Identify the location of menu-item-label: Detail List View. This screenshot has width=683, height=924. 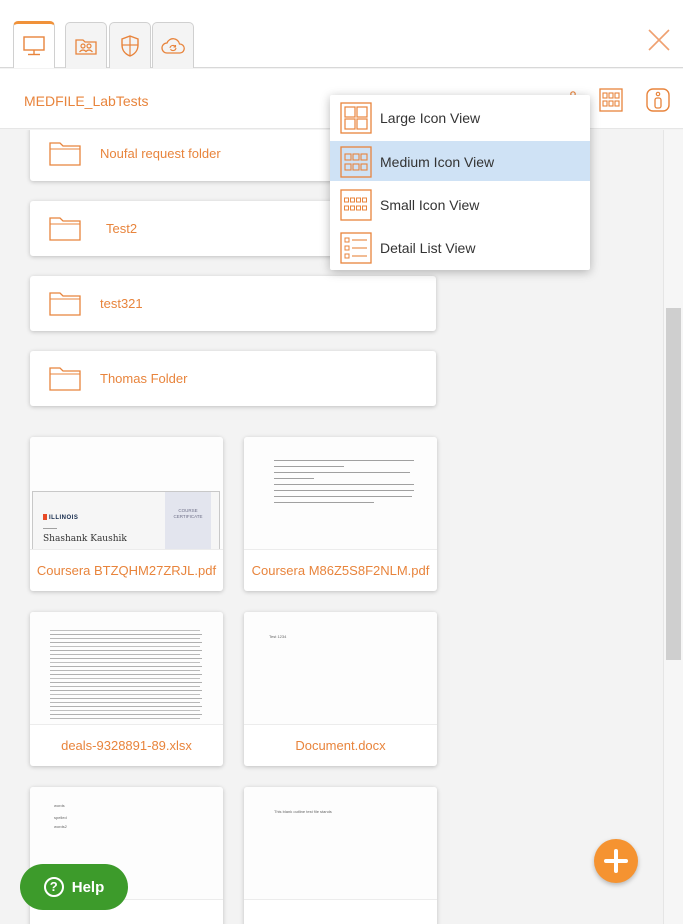
(428, 248).